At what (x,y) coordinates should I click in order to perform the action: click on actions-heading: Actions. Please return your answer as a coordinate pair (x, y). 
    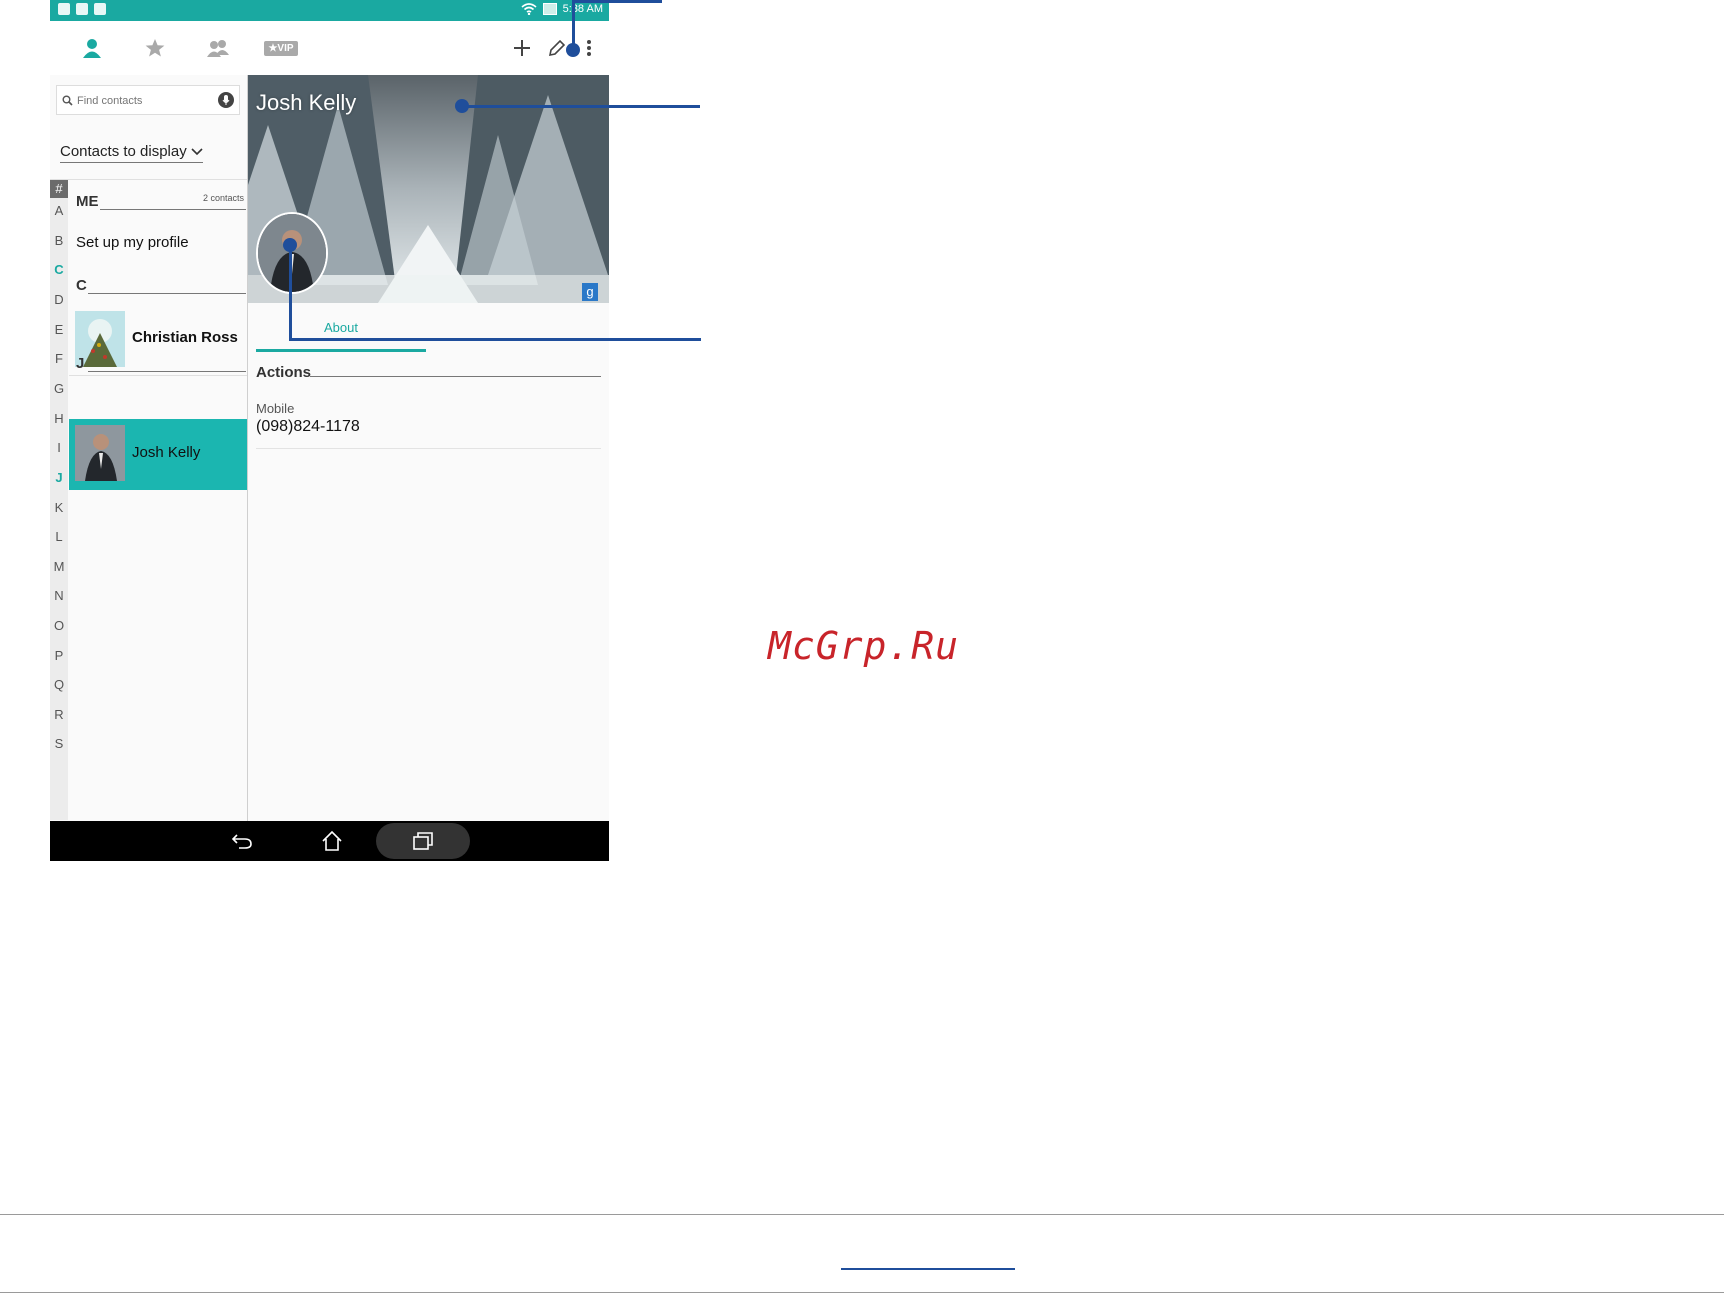
    Looking at the image, I should click on (284, 372).